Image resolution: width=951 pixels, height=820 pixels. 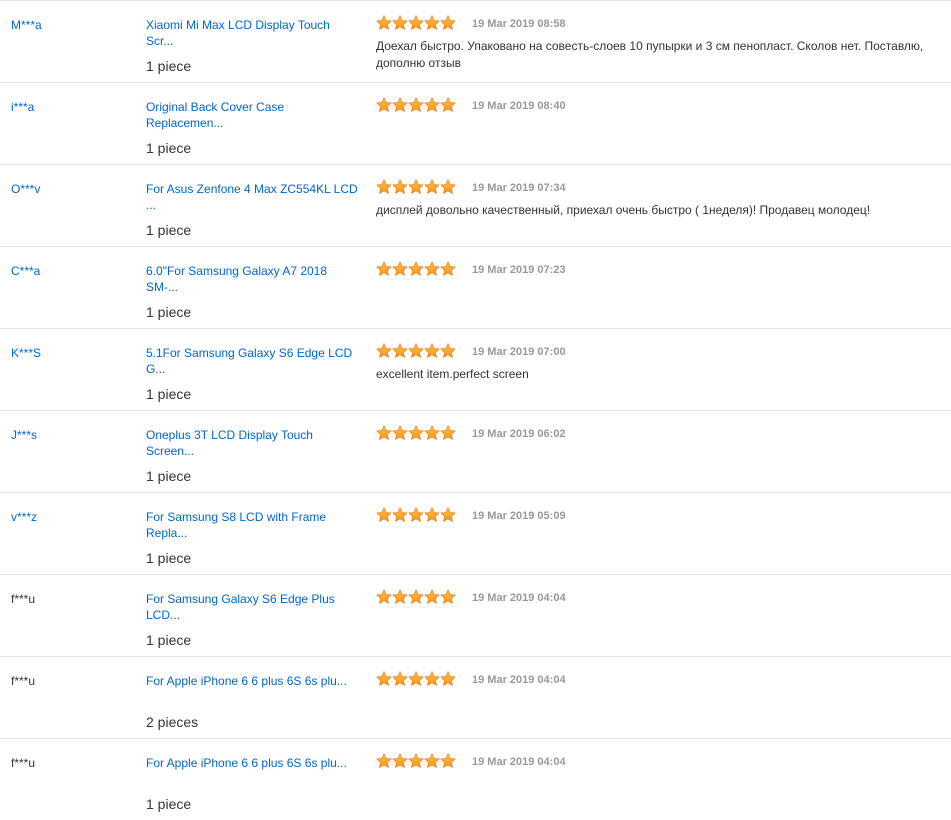 What do you see at coordinates (26, 25) in the screenshot?
I see `buyer-name: M***a` at bounding box center [26, 25].